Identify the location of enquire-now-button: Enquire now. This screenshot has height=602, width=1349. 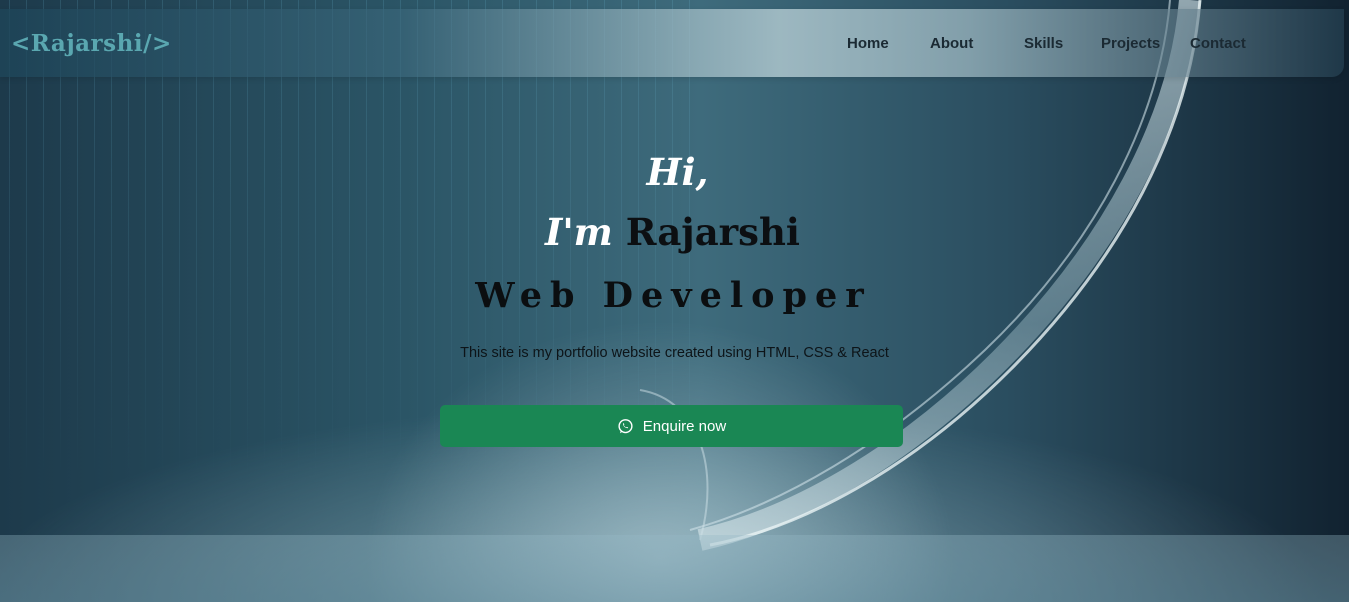
(671, 426).